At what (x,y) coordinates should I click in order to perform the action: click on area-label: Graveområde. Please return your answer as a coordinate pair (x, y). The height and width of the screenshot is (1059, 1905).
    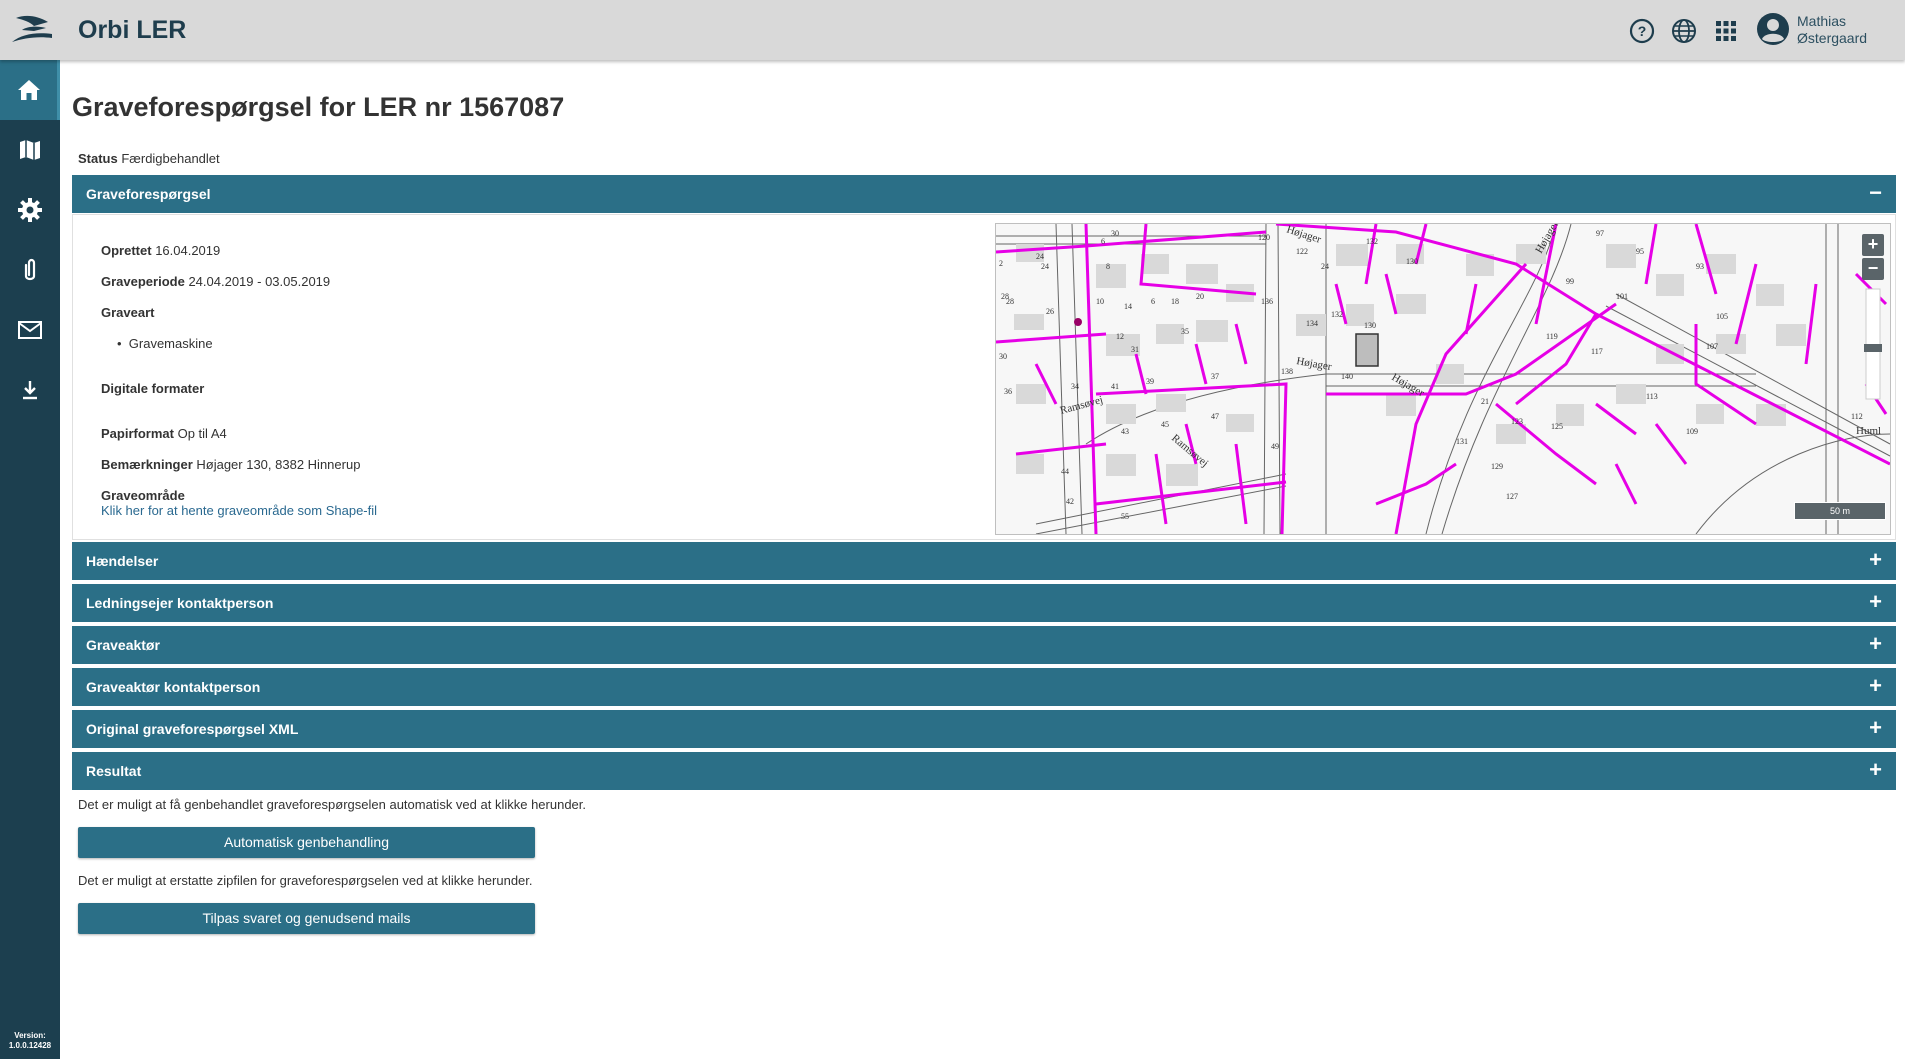
    Looking at the image, I should click on (143, 495).